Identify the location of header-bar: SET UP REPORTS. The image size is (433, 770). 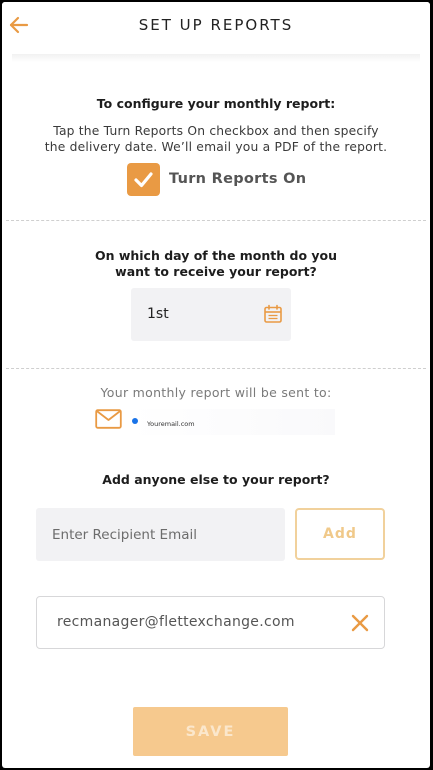
(216, 28).